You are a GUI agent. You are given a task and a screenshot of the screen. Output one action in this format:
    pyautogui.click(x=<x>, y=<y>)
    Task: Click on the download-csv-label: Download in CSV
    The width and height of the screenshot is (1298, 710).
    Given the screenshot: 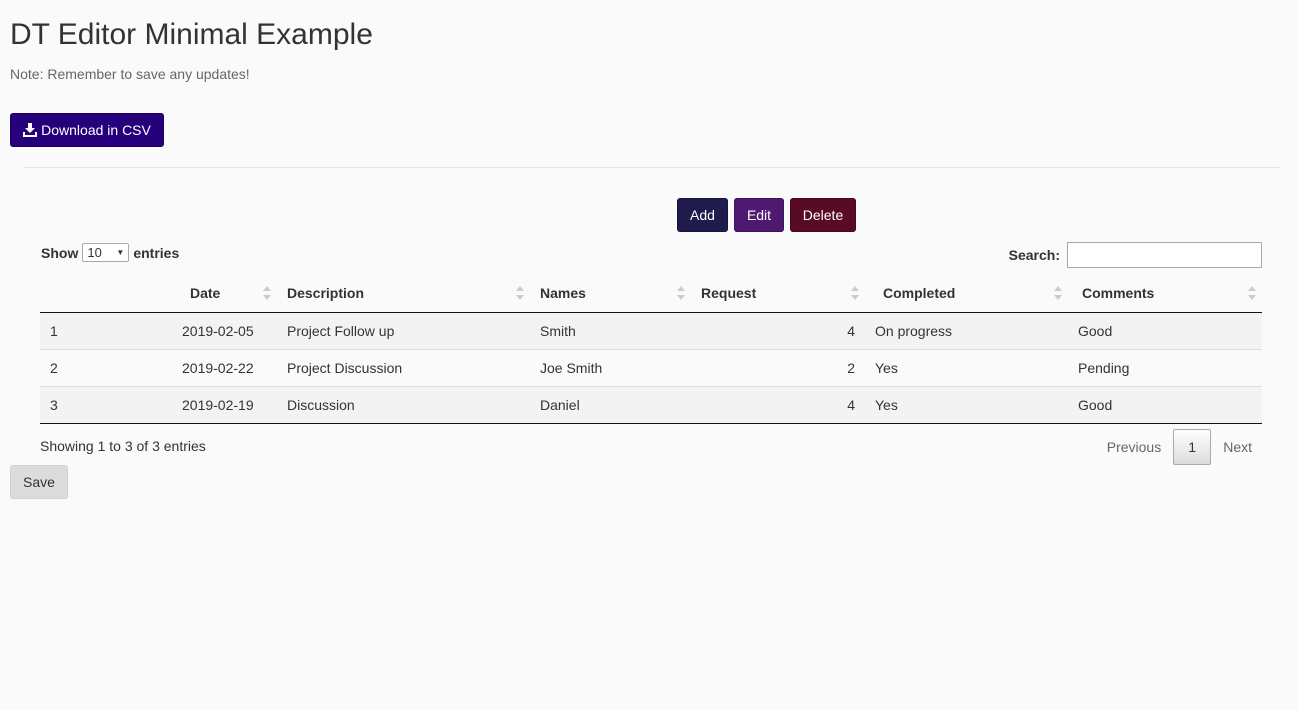 What is the action you would take?
    pyautogui.click(x=96, y=130)
    